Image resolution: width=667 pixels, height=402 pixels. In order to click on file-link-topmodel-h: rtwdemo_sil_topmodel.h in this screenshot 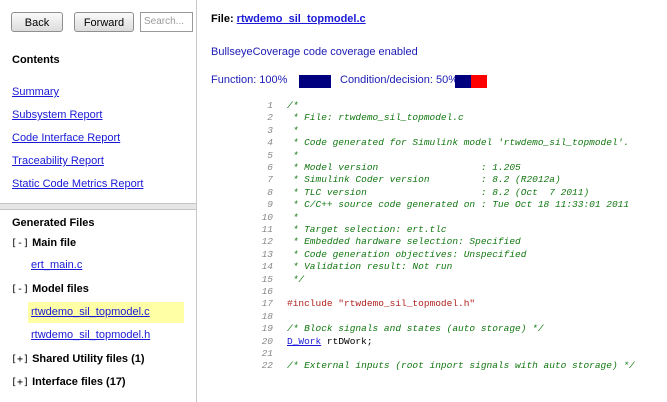, I will do `click(90, 335)`.